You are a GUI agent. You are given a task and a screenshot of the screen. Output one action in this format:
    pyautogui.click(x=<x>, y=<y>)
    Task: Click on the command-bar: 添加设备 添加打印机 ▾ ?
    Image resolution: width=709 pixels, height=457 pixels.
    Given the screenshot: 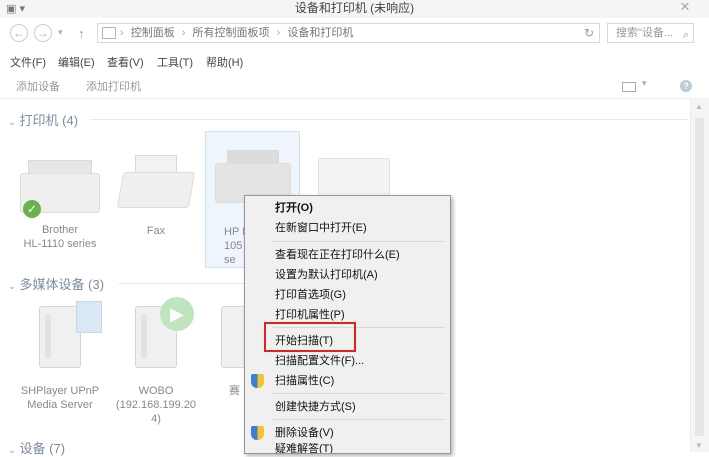 What is the action you would take?
    pyautogui.click(x=354, y=86)
    